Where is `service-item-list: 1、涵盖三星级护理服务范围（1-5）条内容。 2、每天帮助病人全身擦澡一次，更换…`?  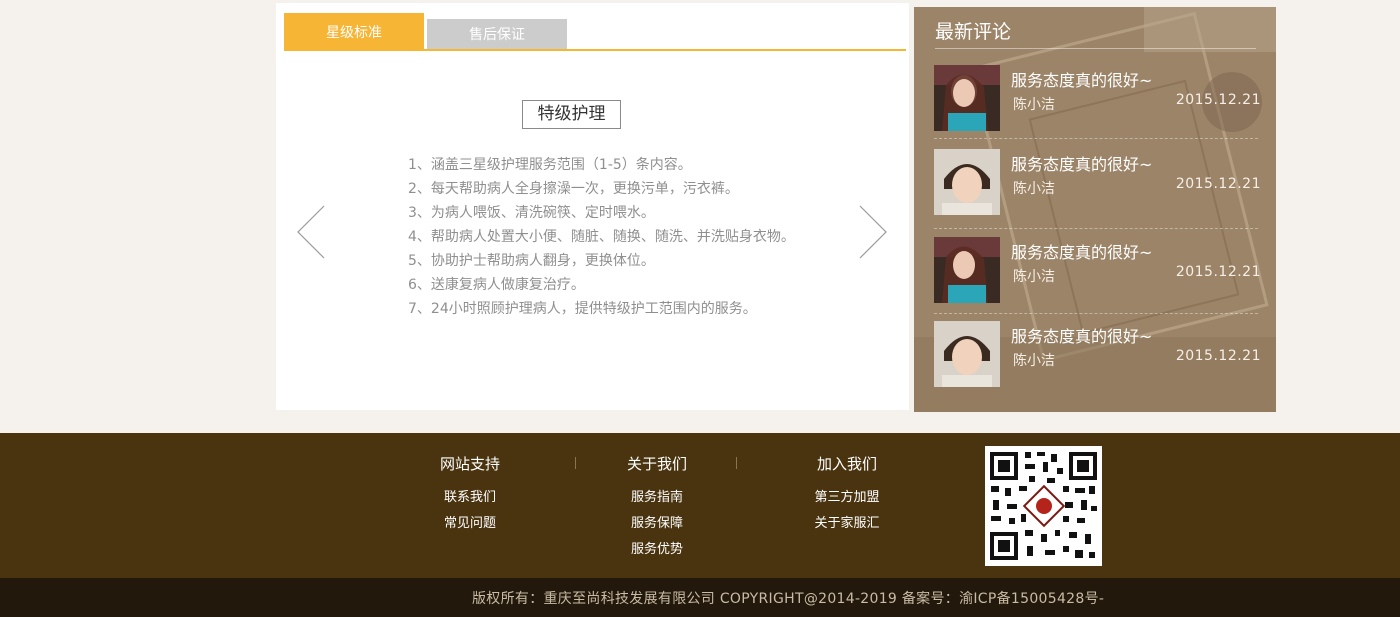
service-item-list: 1、涵盖三星级护理服务范围（1-5）条内容。 2、每天帮助病人全身擦澡一次，更换… is located at coordinates (601, 237).